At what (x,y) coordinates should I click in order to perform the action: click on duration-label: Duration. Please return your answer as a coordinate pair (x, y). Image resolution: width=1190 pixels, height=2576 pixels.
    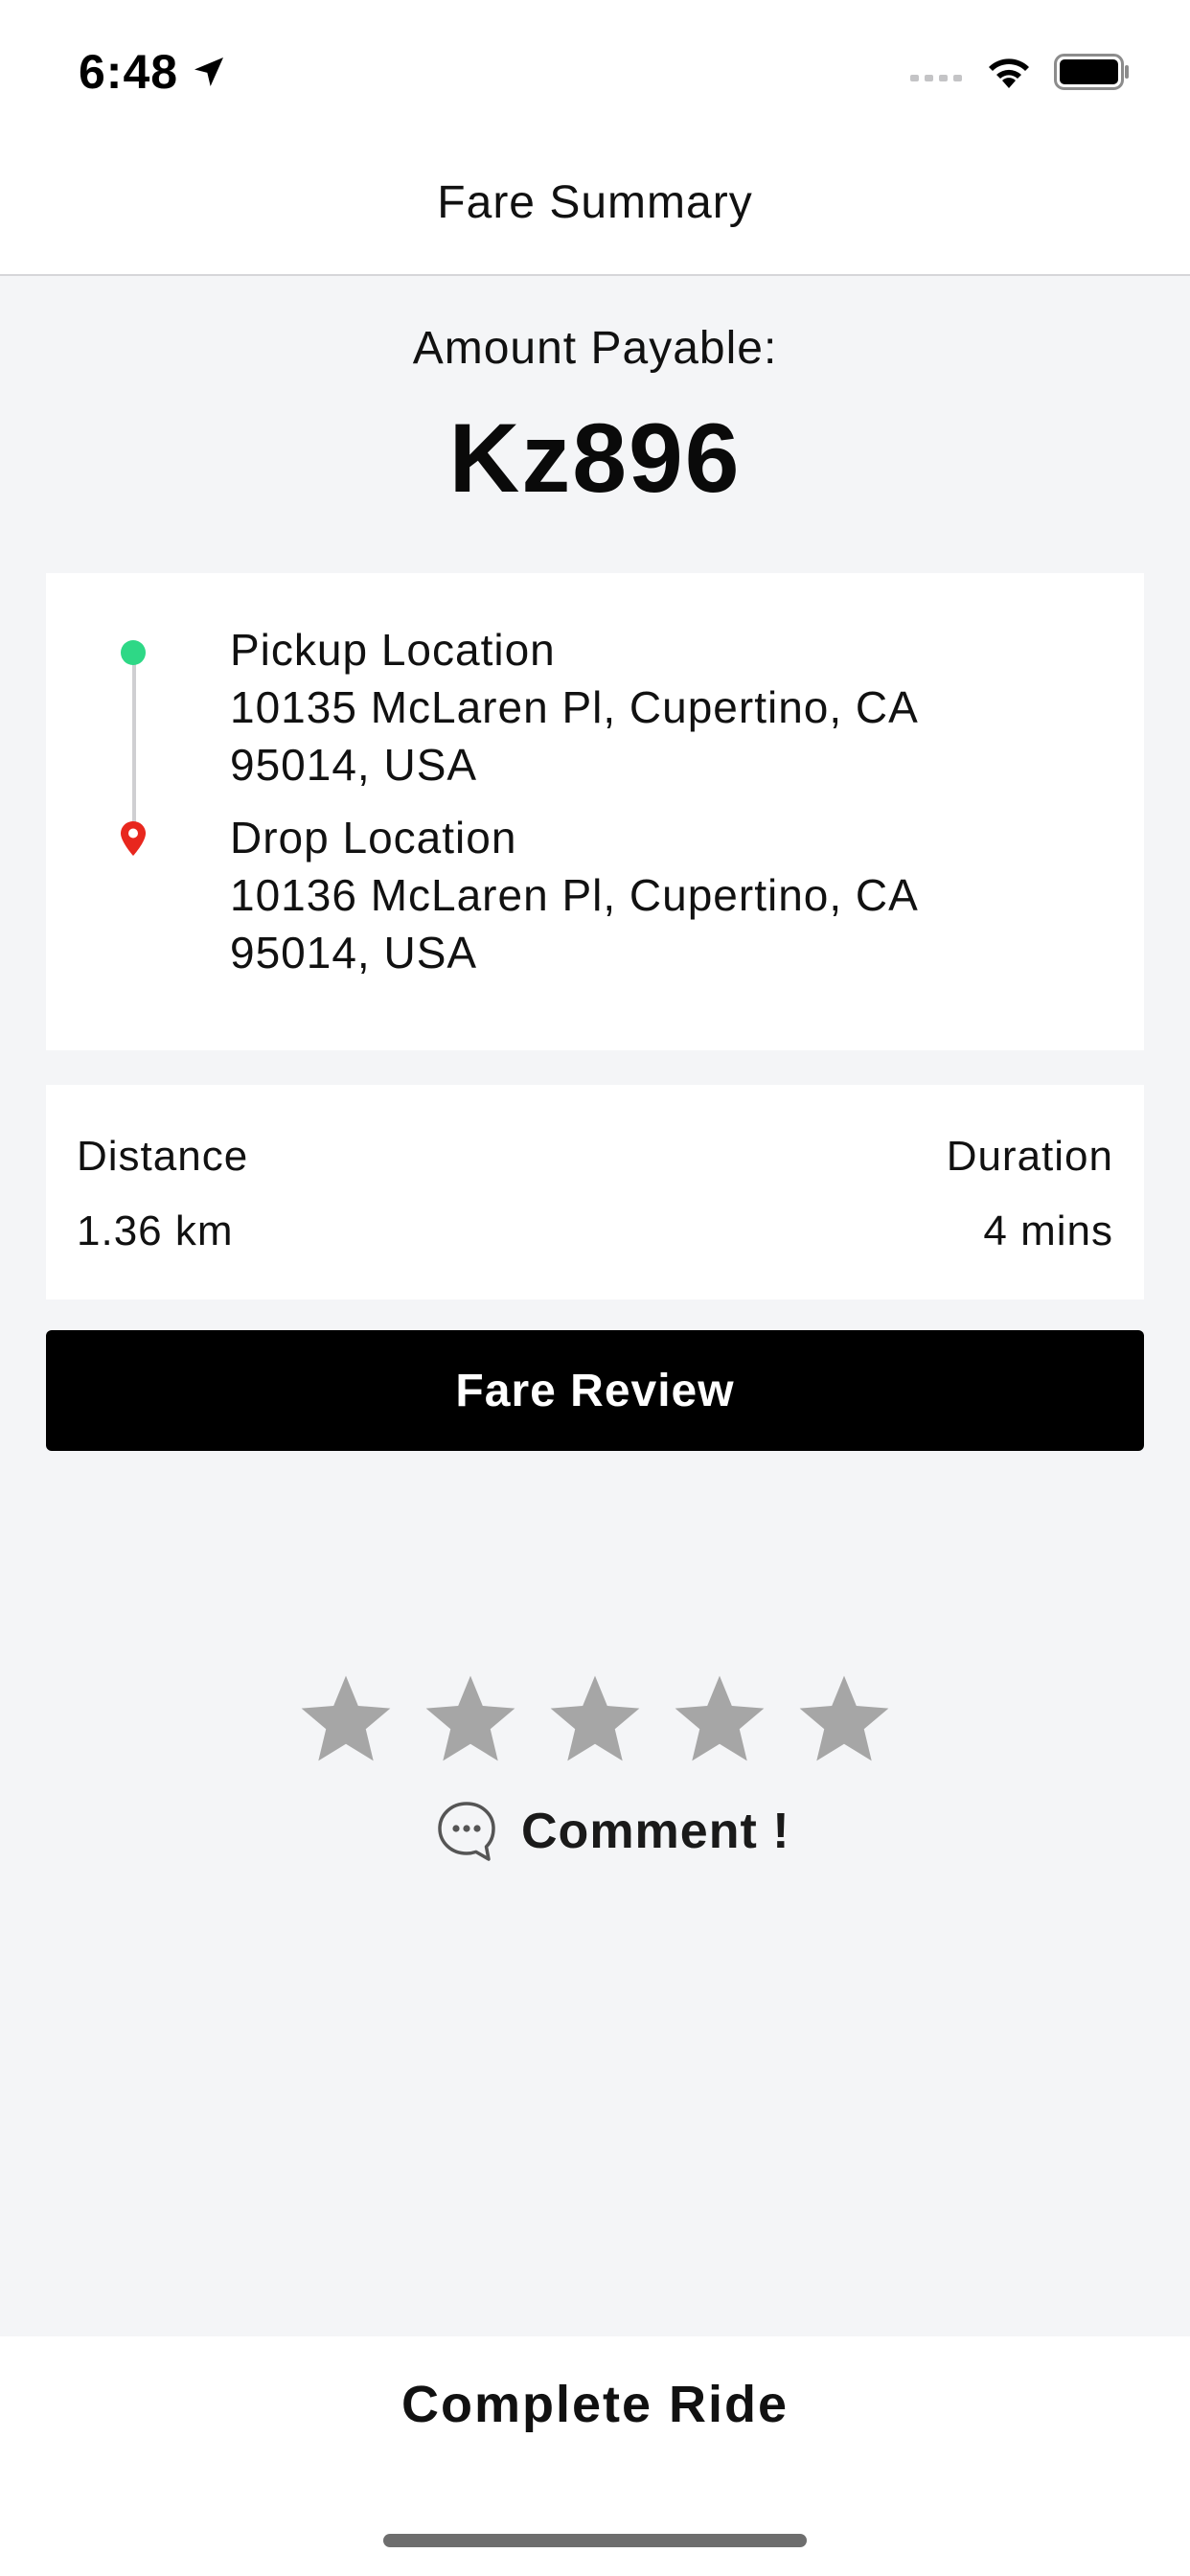
    Looking at the image, I should click on (1030, 1156).